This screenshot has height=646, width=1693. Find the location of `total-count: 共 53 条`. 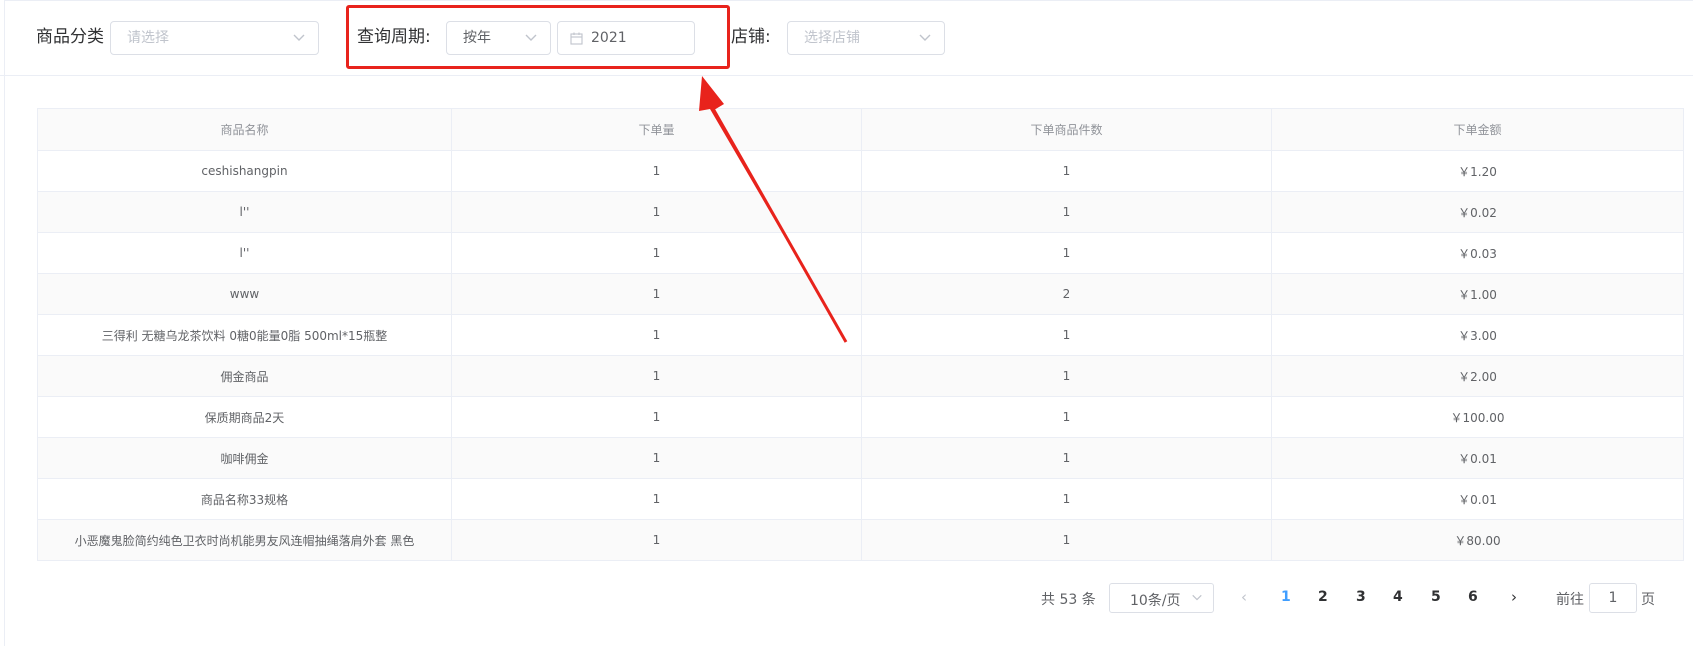

total-count: 共 53 条 is located at coordinates (1068, 600).